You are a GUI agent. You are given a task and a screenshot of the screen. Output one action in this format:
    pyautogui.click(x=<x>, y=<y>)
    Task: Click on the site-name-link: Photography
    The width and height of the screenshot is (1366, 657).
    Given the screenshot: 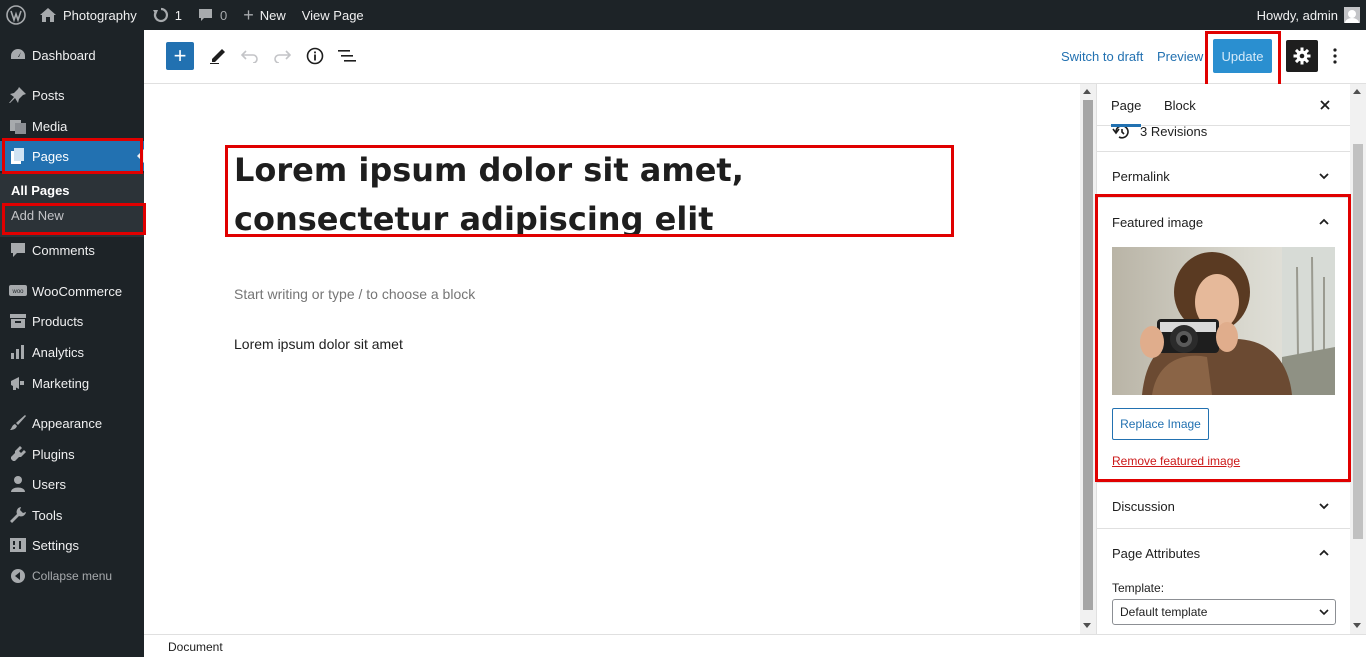 What is the action you would take?
    pyautogui.click(x=88, y=15)
    